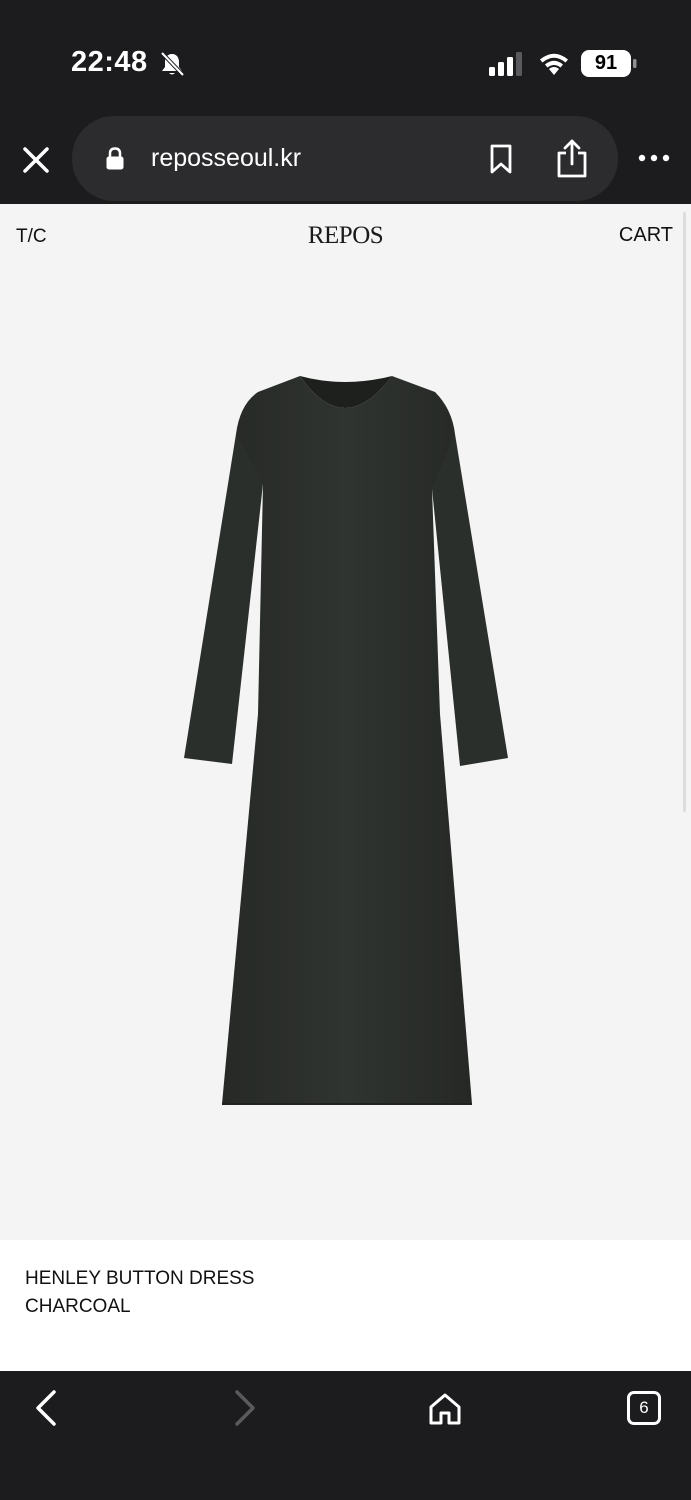  What do you see at coordinates (501, 159) in the screenshot?
I see `bookmark-icon` at bounding box center [501, 159].